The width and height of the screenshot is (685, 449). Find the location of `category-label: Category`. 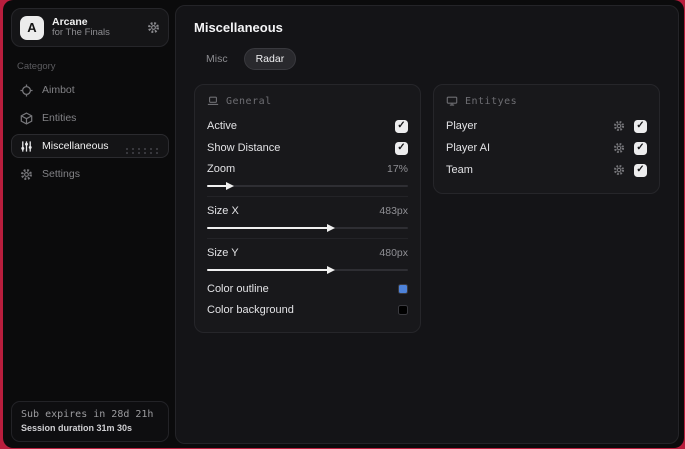

category-label: Category is located at coordinates (36, 66).